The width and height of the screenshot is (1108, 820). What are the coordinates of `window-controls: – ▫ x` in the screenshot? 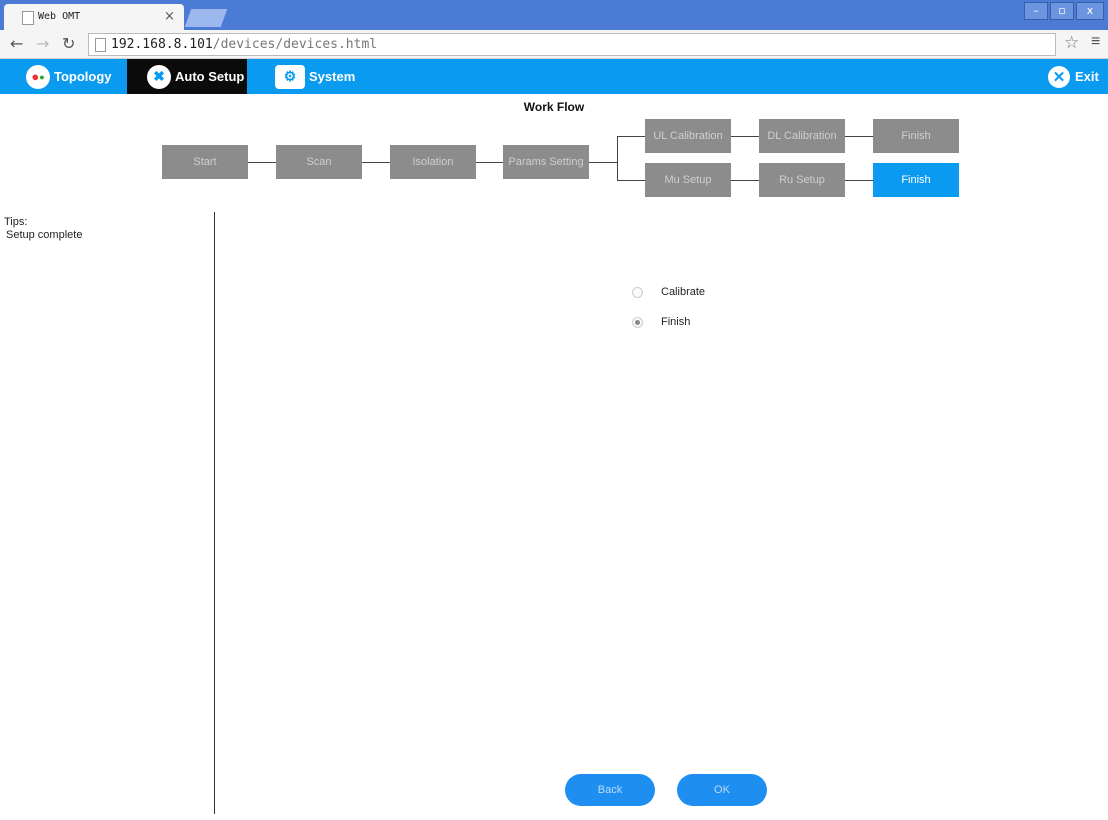 It's located at (1064, 11).